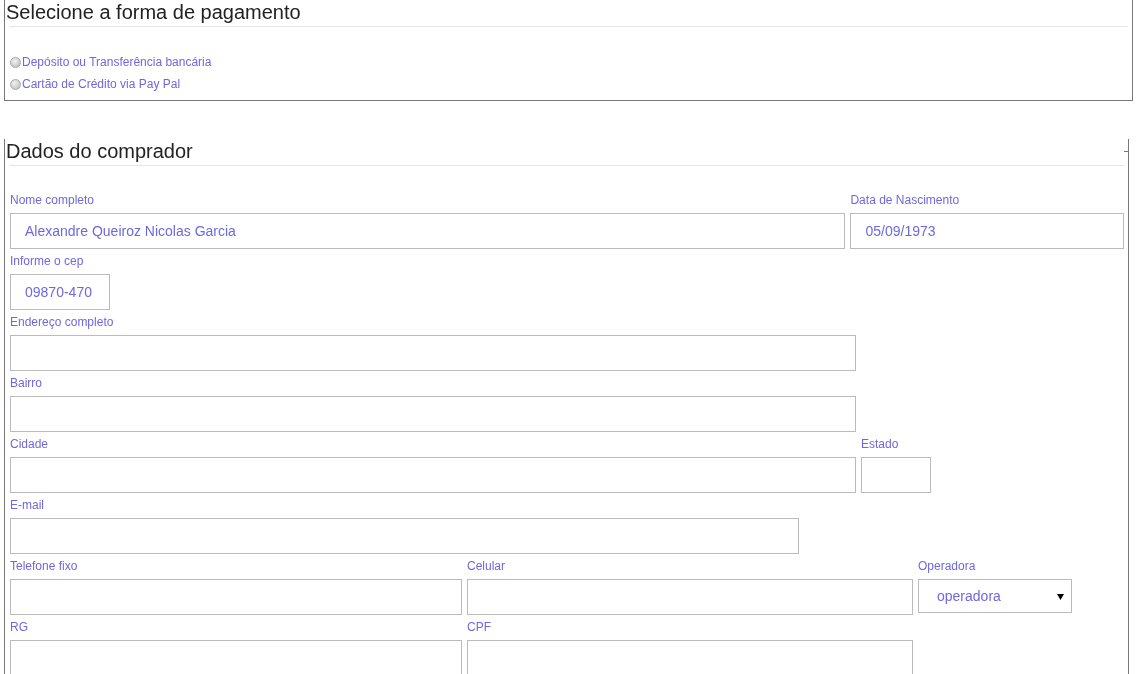  Describe the element at coordinates (27, 505) in the screenshot. I see `field-label: E-mail` at that location.